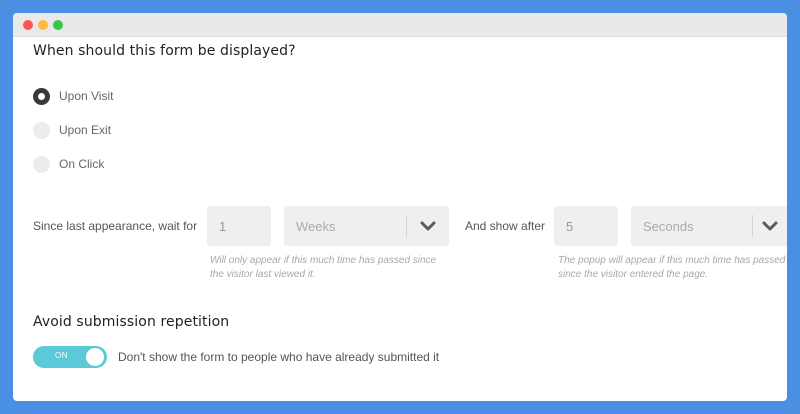 This screenshot has height=414, width=800. Describe the element at coordinates (366, 226) in the screenshot. I see `wait-unit-select: Weeks` at that location.